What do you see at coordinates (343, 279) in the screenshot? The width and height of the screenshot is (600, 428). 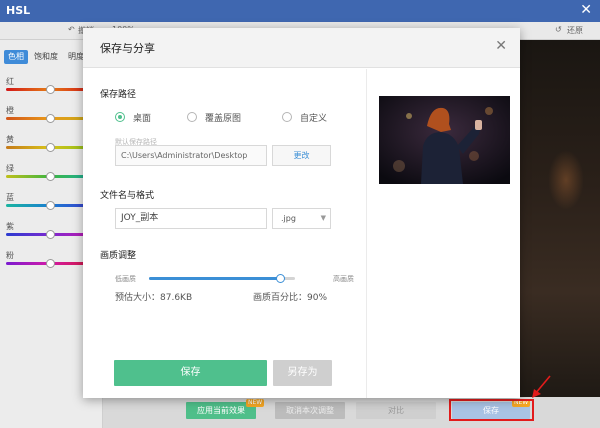 I see `high-quality-label: 高画质` at bounding box center [343, 279].